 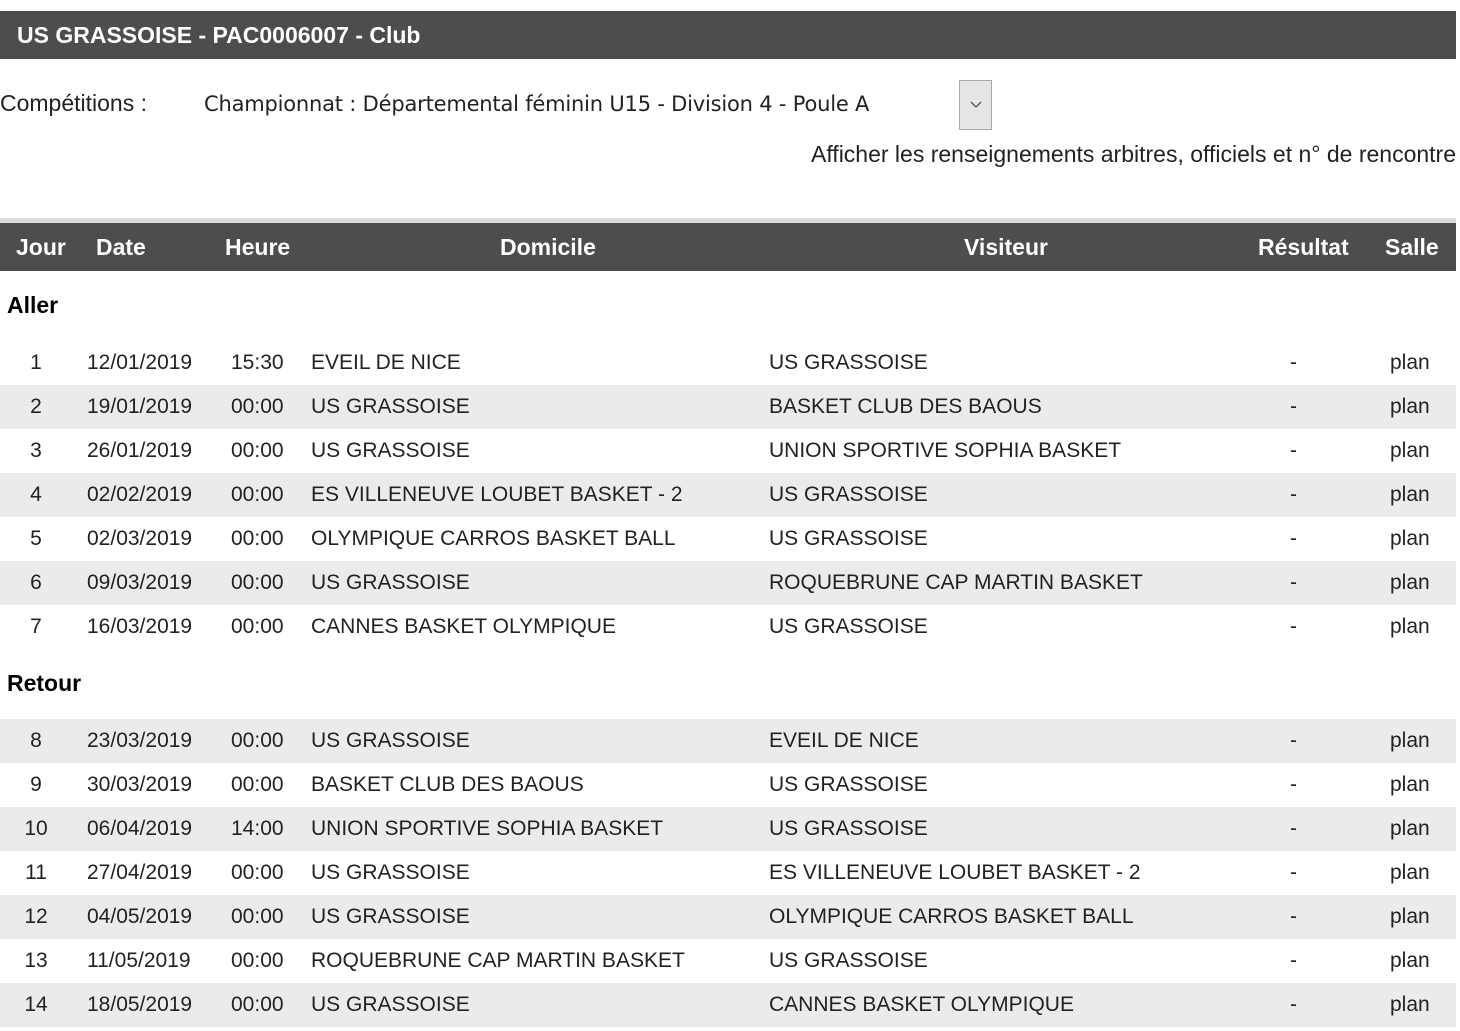 What do you see at coordinates (257, 828) in the screenshot?
I see `cell-heure: 14:00` at bounding box center [257, 828].